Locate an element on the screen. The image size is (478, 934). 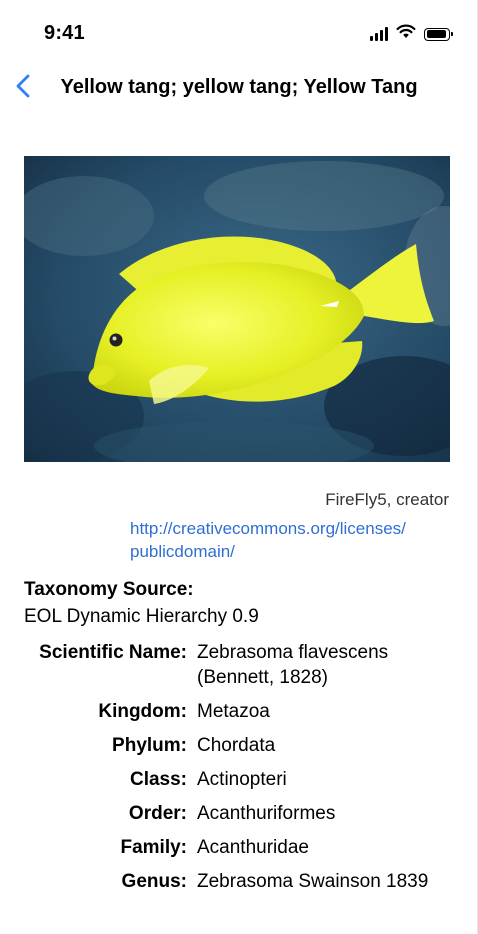
taxonomy-label: Kingdom: is located at coordinates (142, 711).